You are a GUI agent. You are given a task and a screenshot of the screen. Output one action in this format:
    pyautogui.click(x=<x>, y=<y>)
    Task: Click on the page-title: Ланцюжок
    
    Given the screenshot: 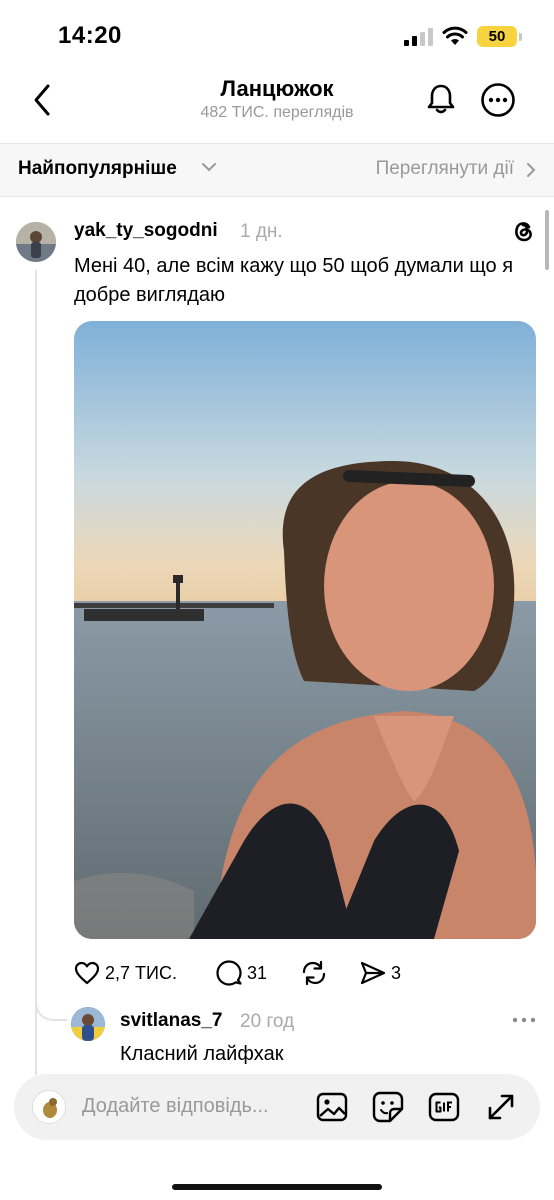 What is the action you would take?
    pyautogui.click(x=277, y=88)
    